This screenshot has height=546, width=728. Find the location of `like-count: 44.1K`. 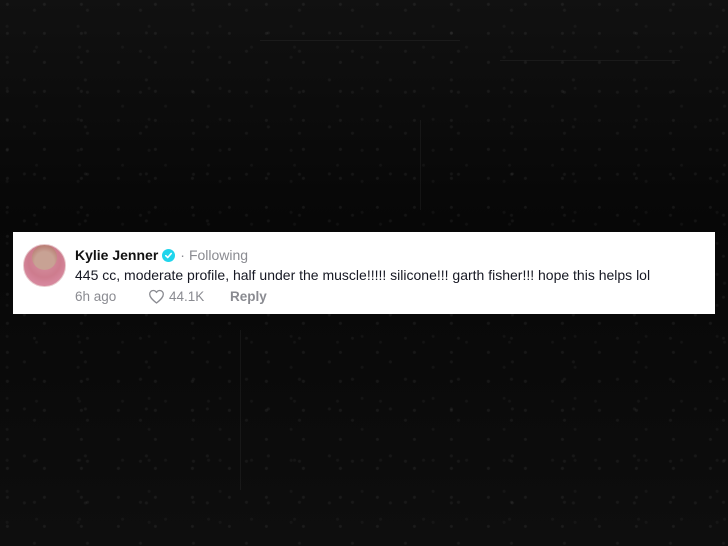

like-count: 44.1K is located at coordinates (187, 296).